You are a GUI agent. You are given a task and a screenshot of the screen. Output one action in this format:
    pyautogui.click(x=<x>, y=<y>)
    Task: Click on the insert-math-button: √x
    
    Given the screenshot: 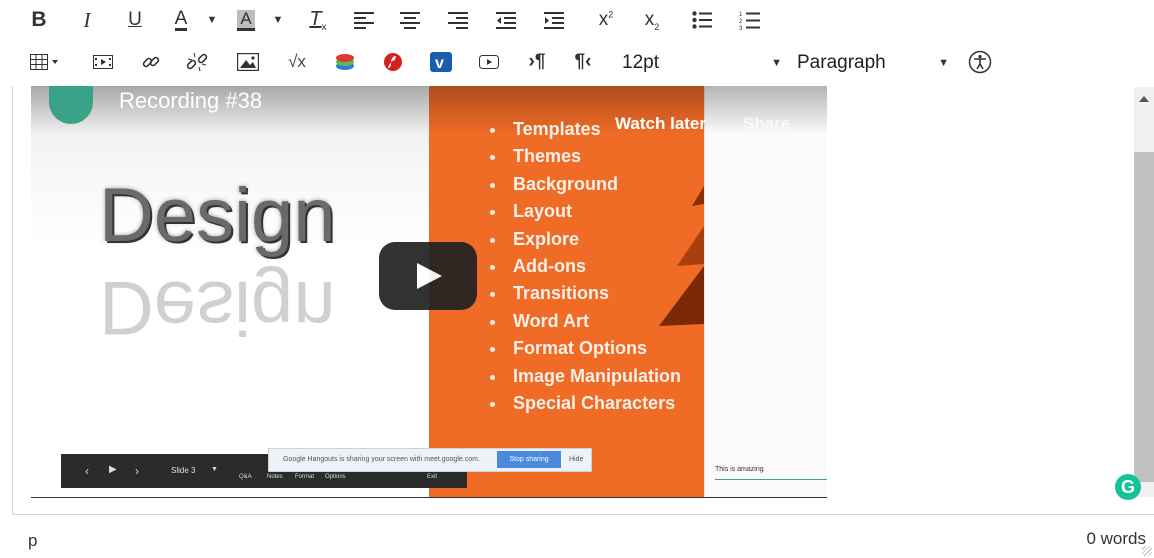 What is the action you would take?
    pyautogui.click(x=297, y=62)
    